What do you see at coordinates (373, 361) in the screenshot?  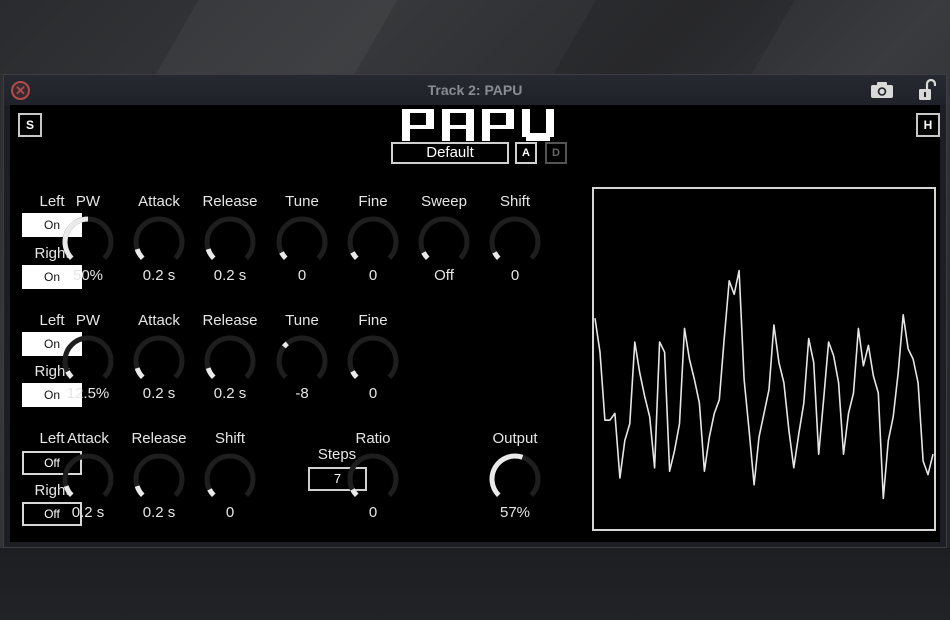 I see `channel2-fine-knob` at bounding box center [373, 361].